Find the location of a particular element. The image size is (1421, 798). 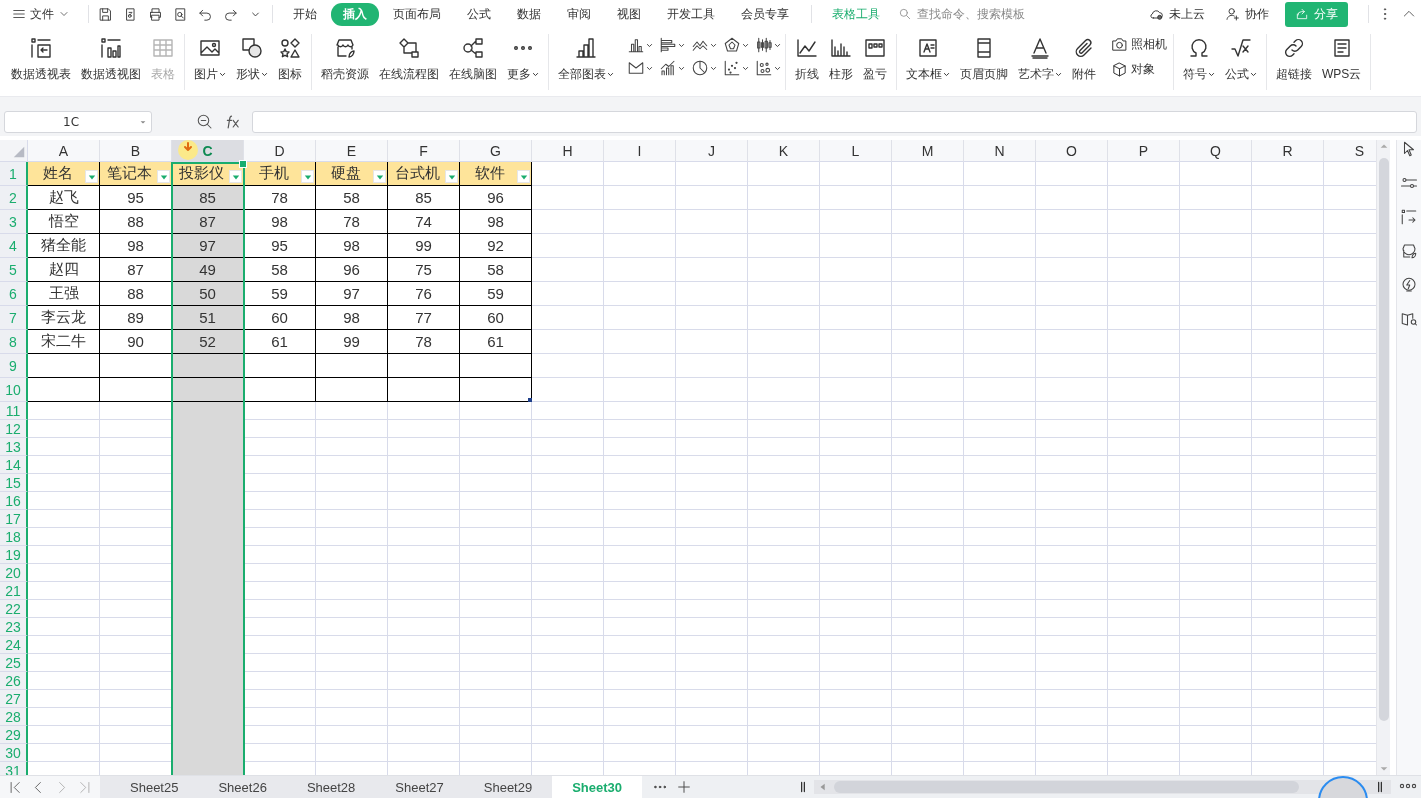

ribbon-button: WPS云 is located at coordinates (1342, 59).